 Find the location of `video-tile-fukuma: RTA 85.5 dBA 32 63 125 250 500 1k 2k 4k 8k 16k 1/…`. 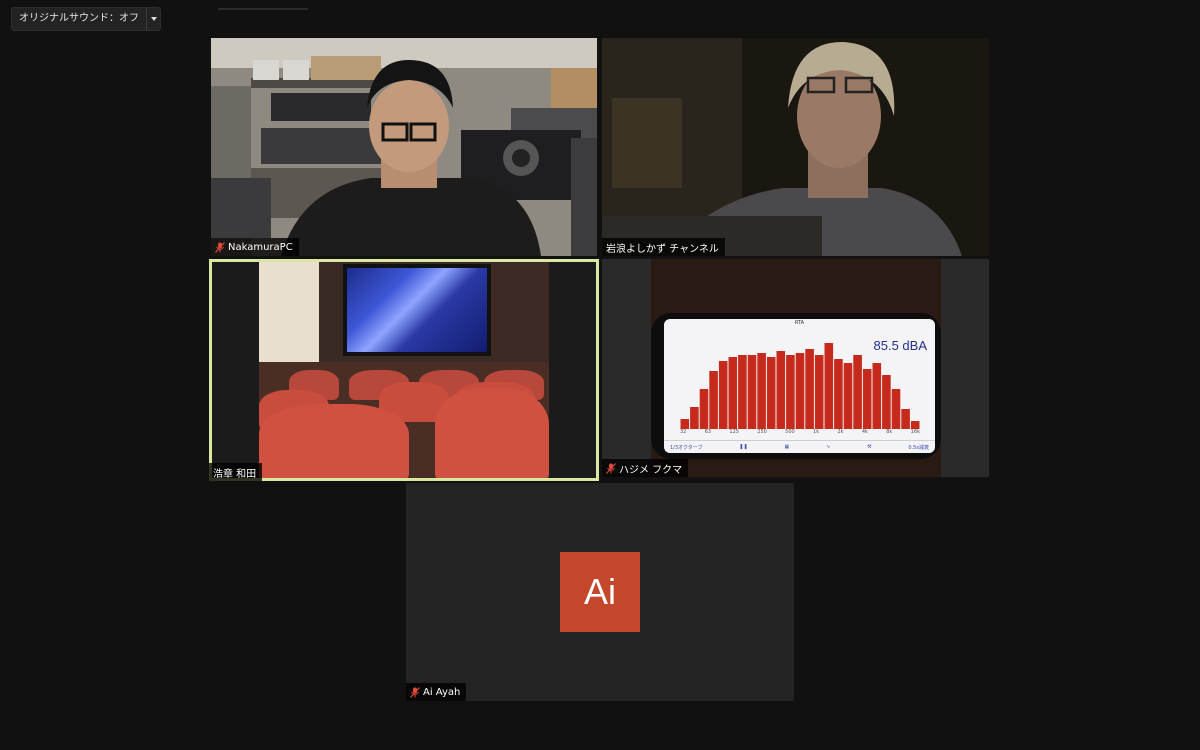

video-tile-fukuma: RTA 85.5 dBA 32 63 125 250 500 1k 2k 4k 8k 16k 1/… is located at coordinates (795, 368).